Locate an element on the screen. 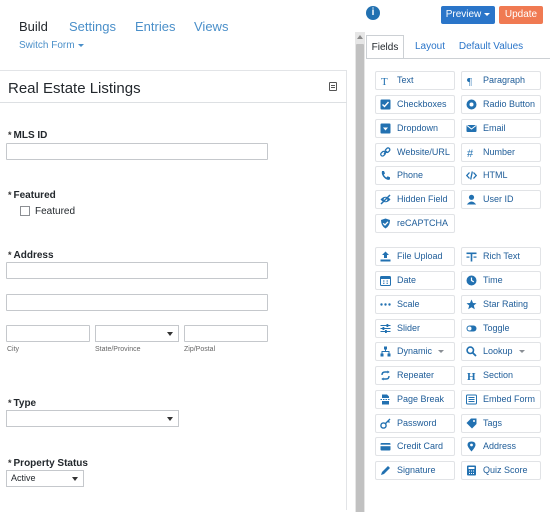  dropdown-icon is located at coordinates (385, 128).